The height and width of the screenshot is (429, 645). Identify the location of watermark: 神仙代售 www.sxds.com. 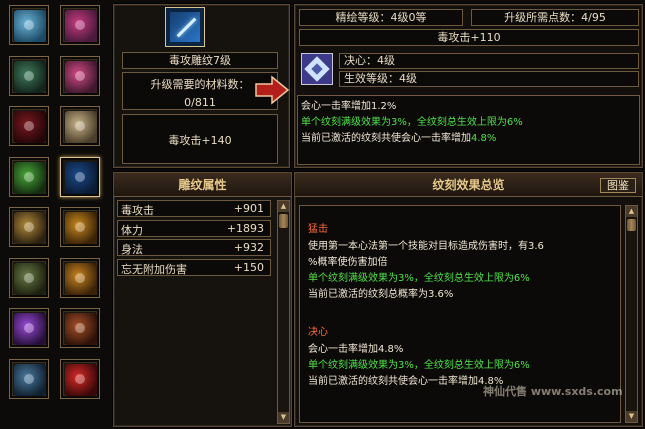
(553, 391).